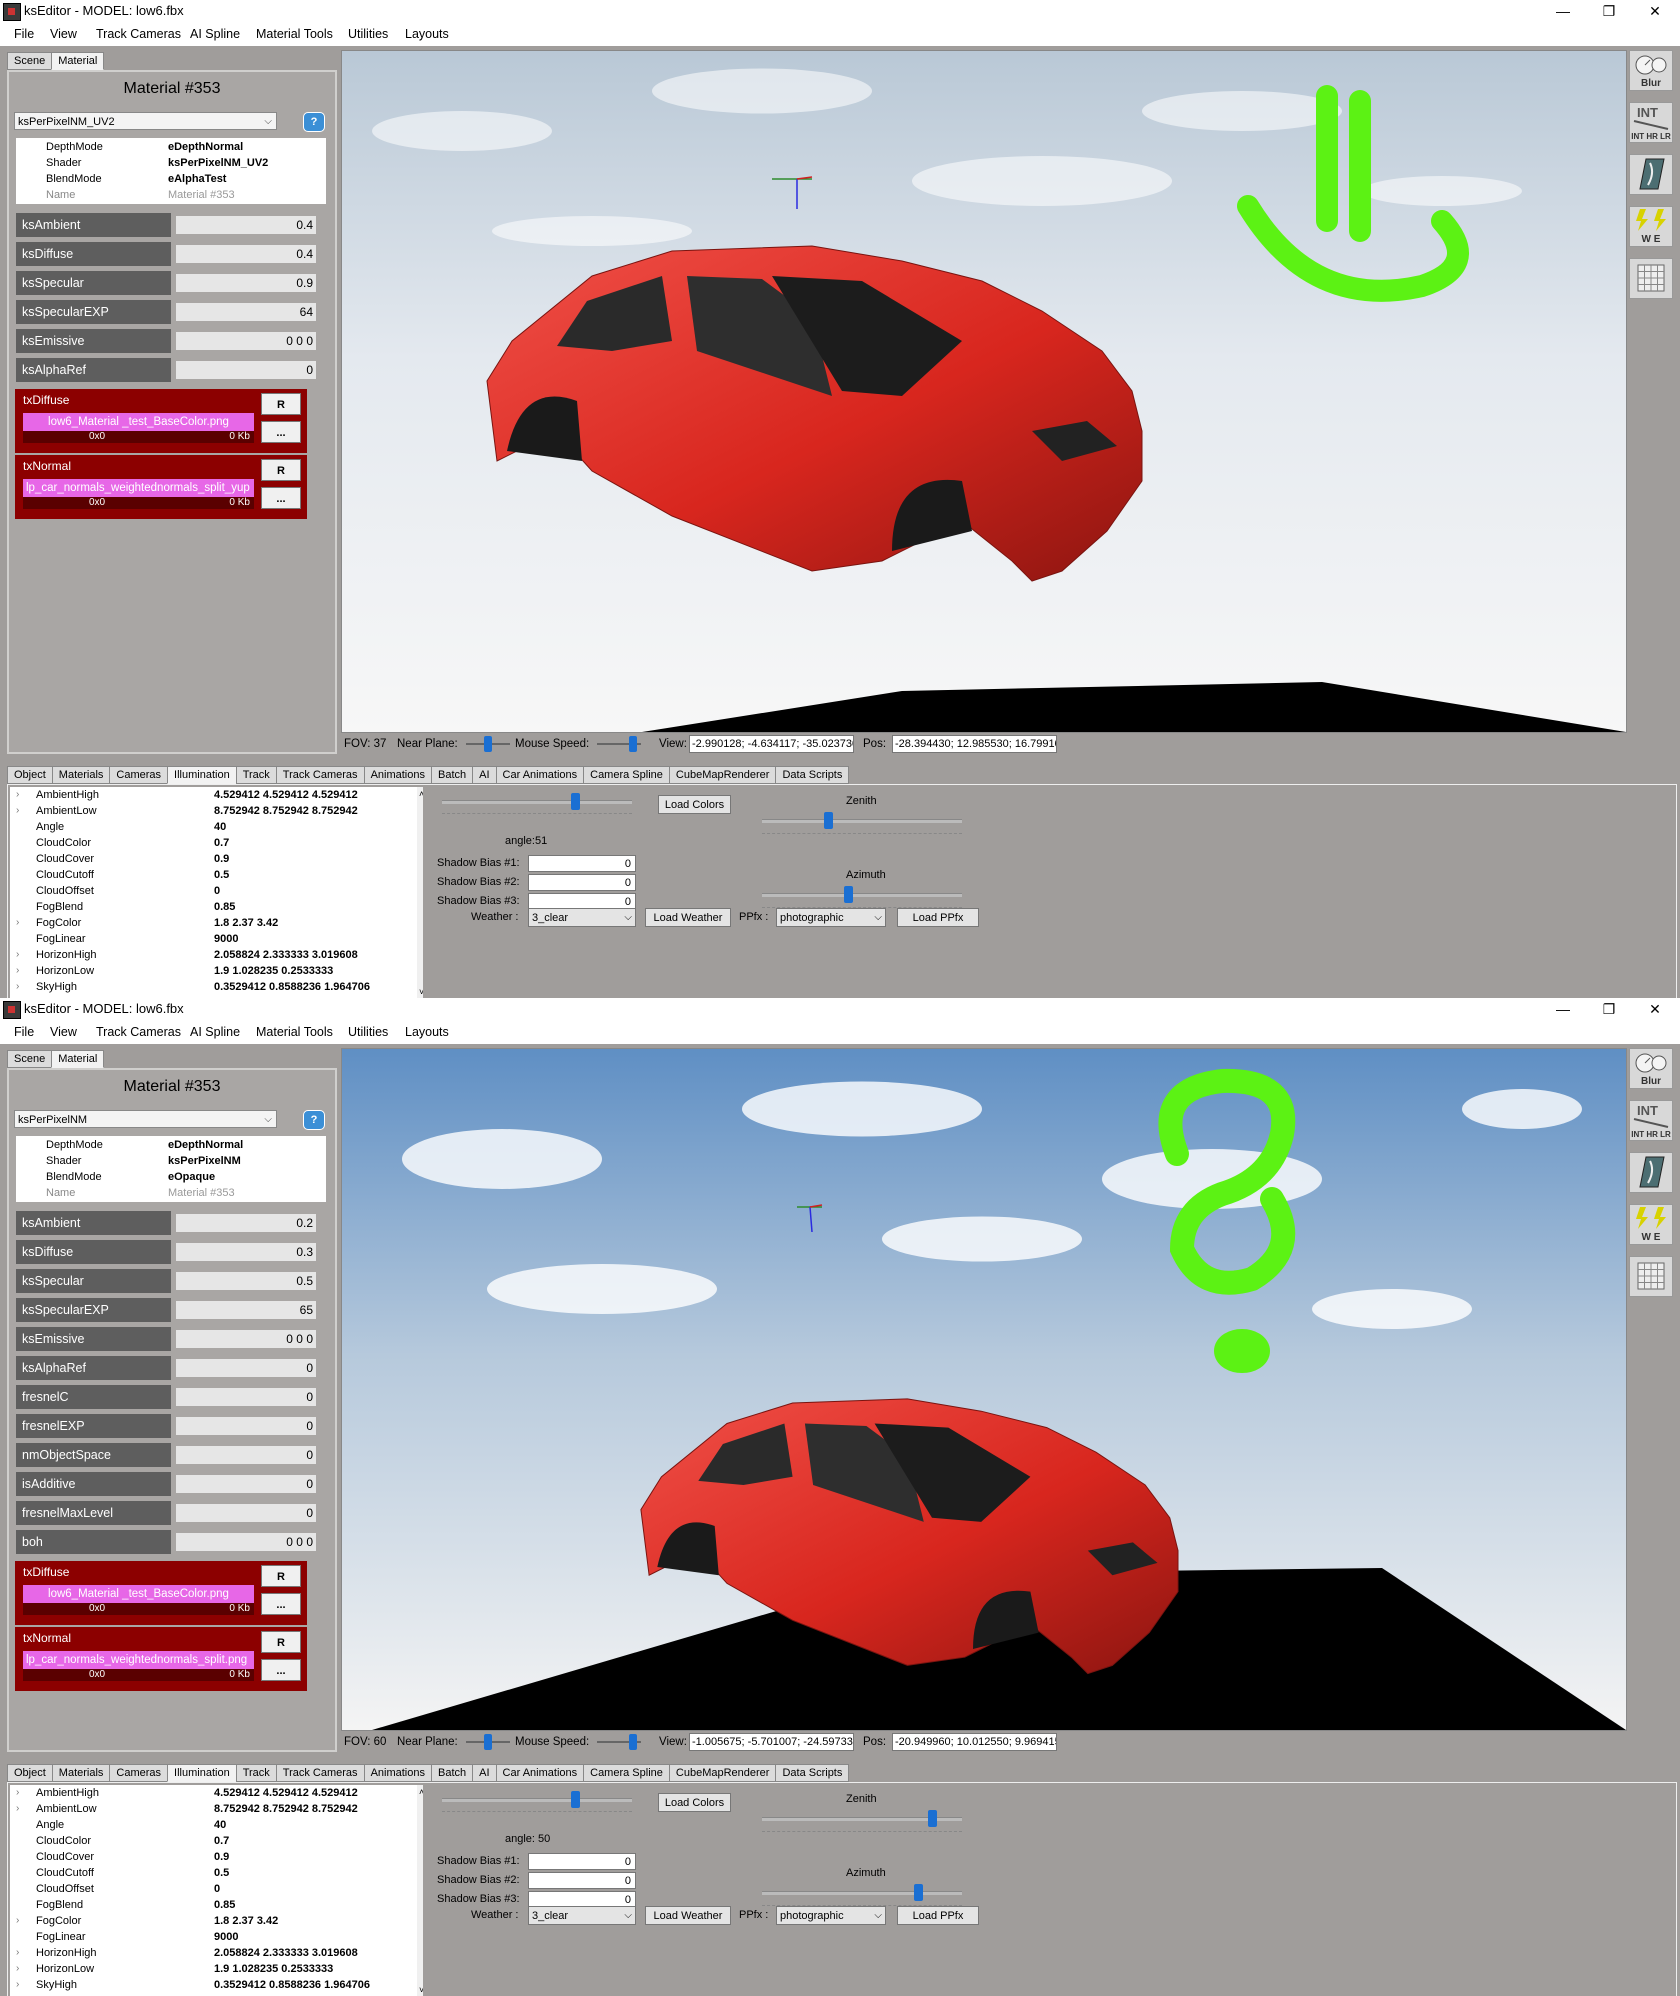 The height and width of the screenshot is (1996, 1680). Describe the element at coordinates (246, 312) in the screenshot. I see `param-value: 64` at that location.